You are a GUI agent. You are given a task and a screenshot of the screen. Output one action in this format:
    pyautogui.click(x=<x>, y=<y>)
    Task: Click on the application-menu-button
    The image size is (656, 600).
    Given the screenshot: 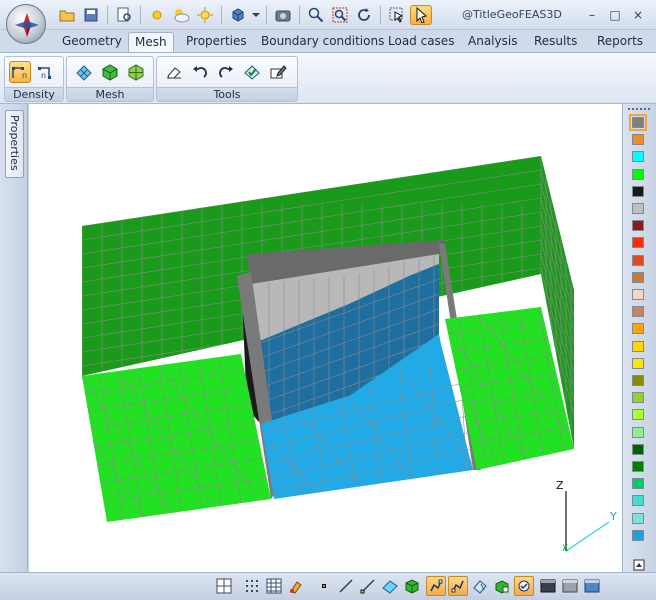 What is the action you would take?
    pyautogui.click(x=26, y=24)
    